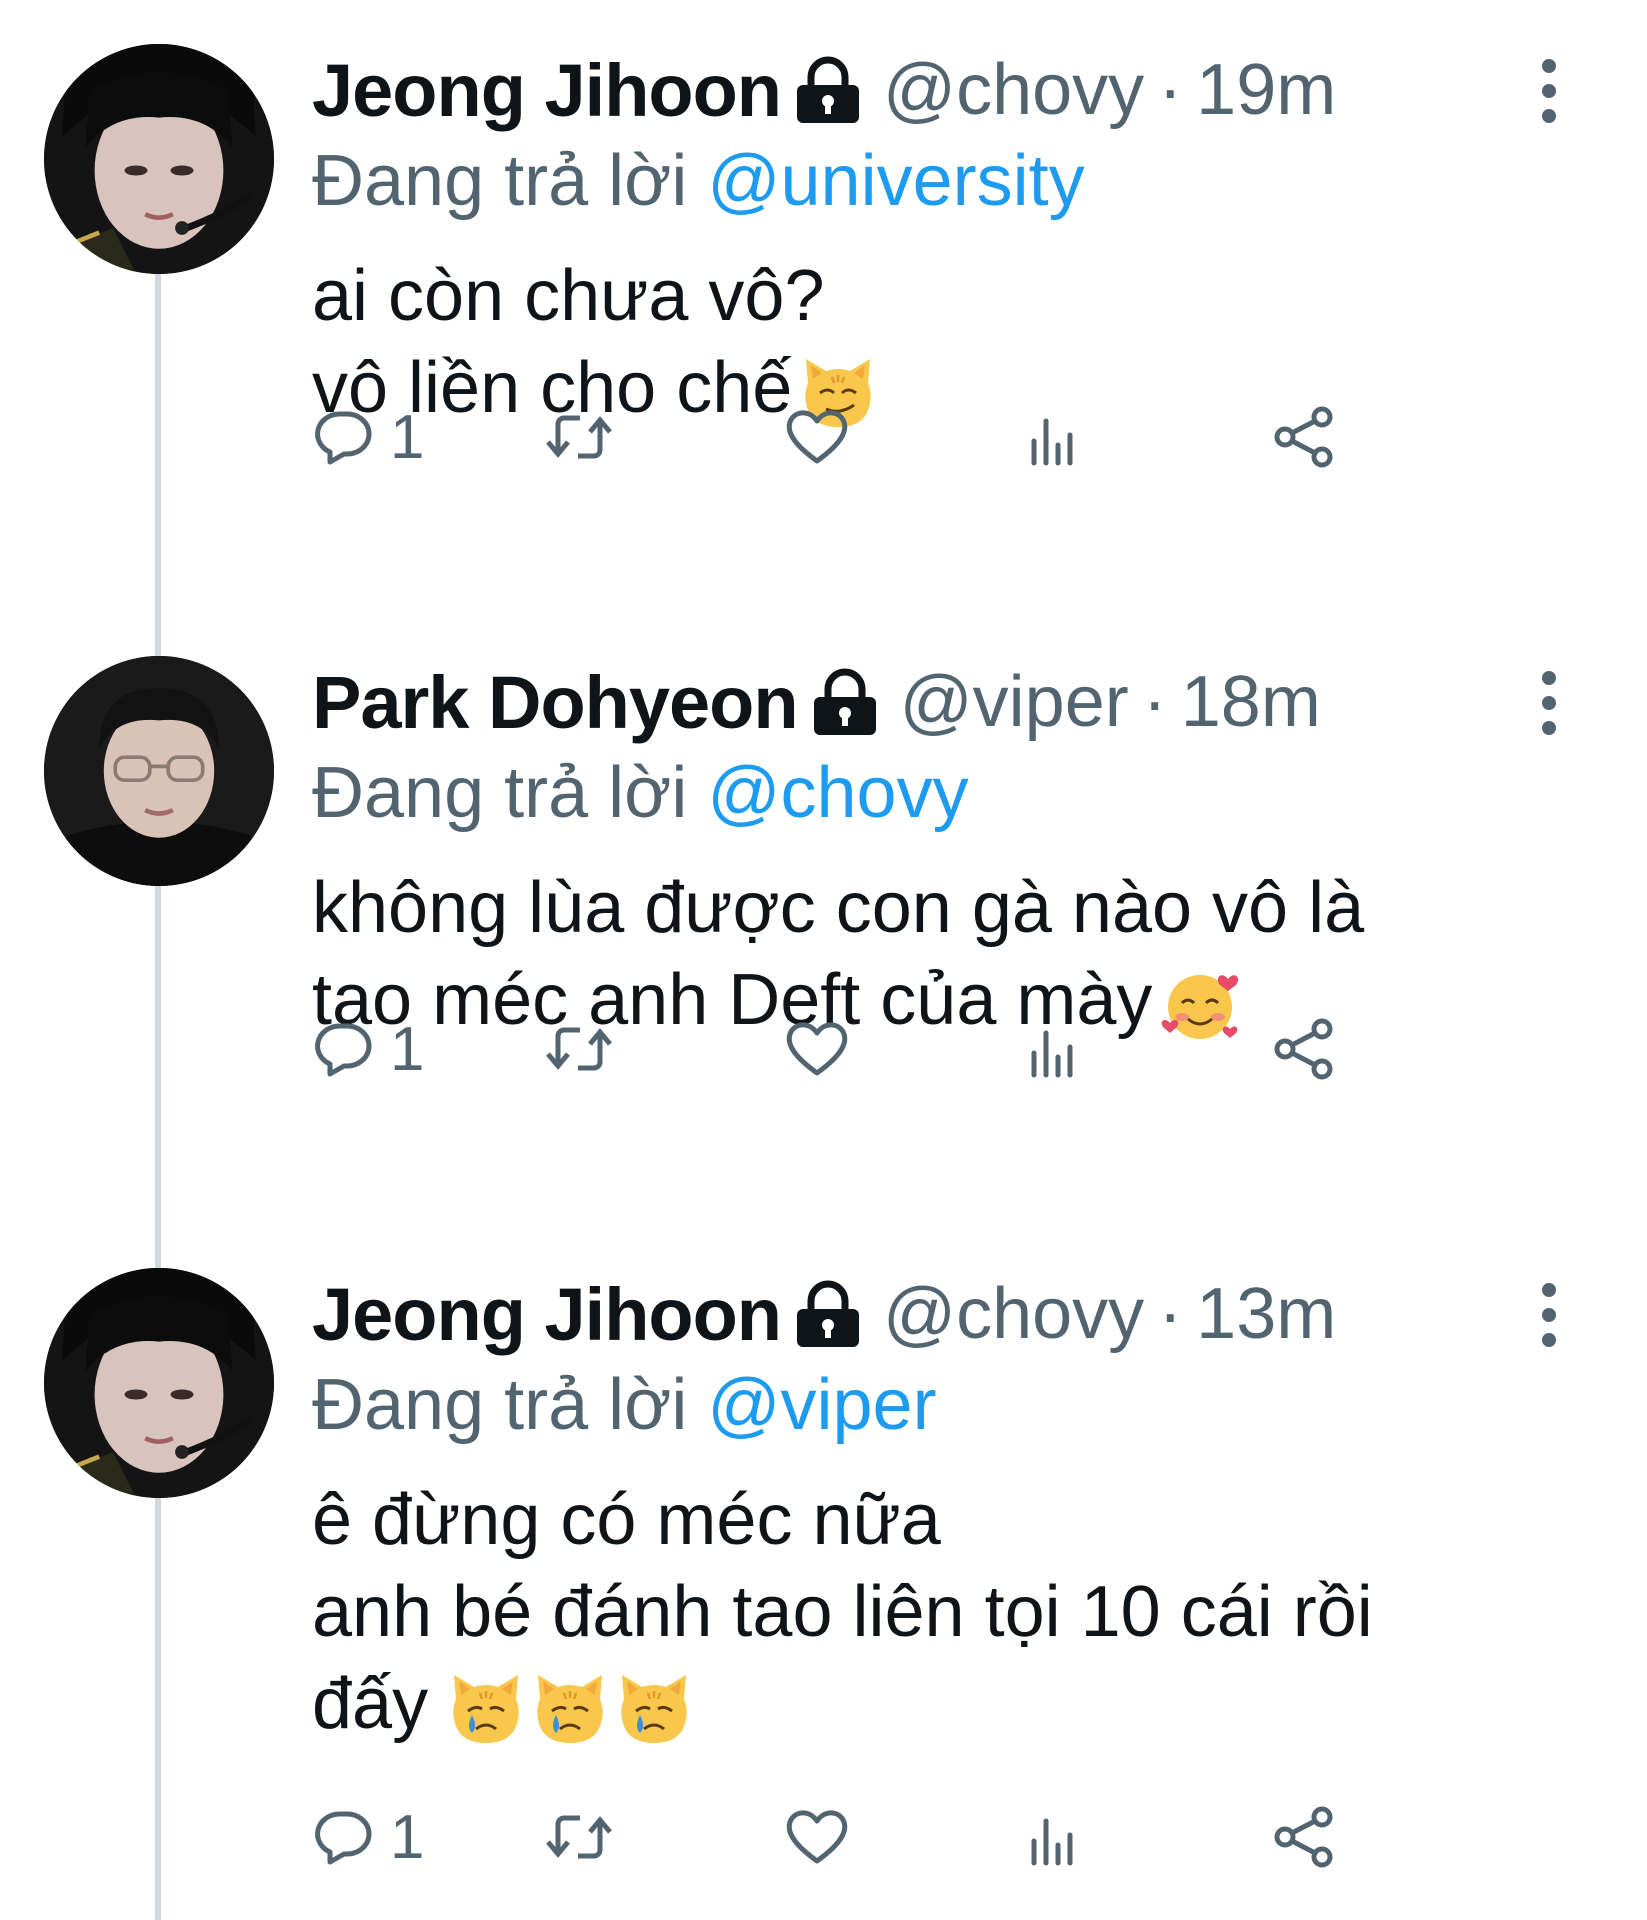 This screenshot has height=1920, width=1647. I want to click on reply-target-link: @chovy, so click(837, 793).